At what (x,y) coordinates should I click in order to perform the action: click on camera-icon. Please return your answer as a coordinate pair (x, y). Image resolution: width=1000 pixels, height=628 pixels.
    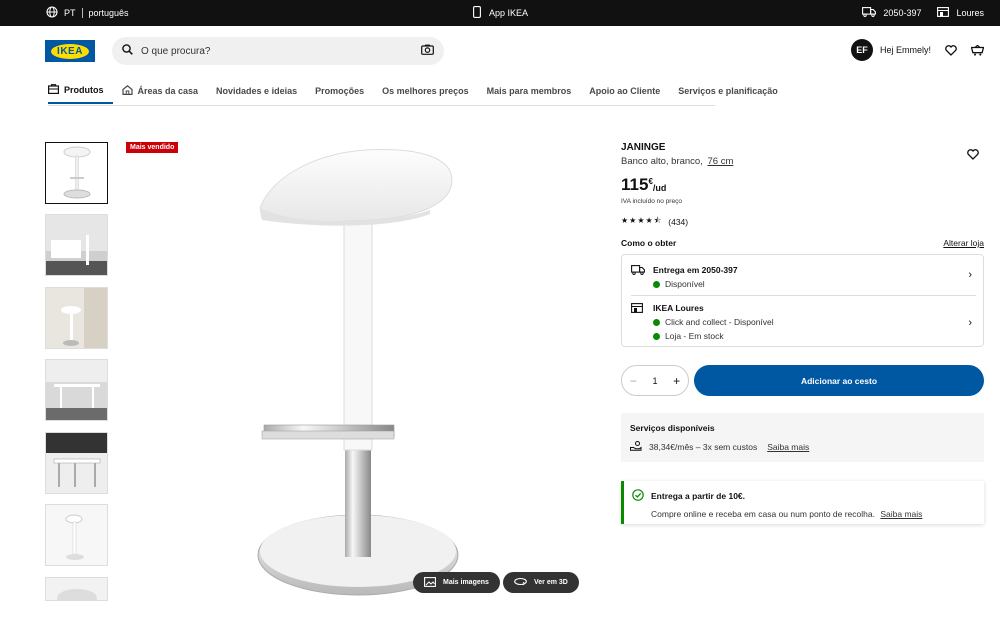
    Looking at the image, I should click on (427, 51).